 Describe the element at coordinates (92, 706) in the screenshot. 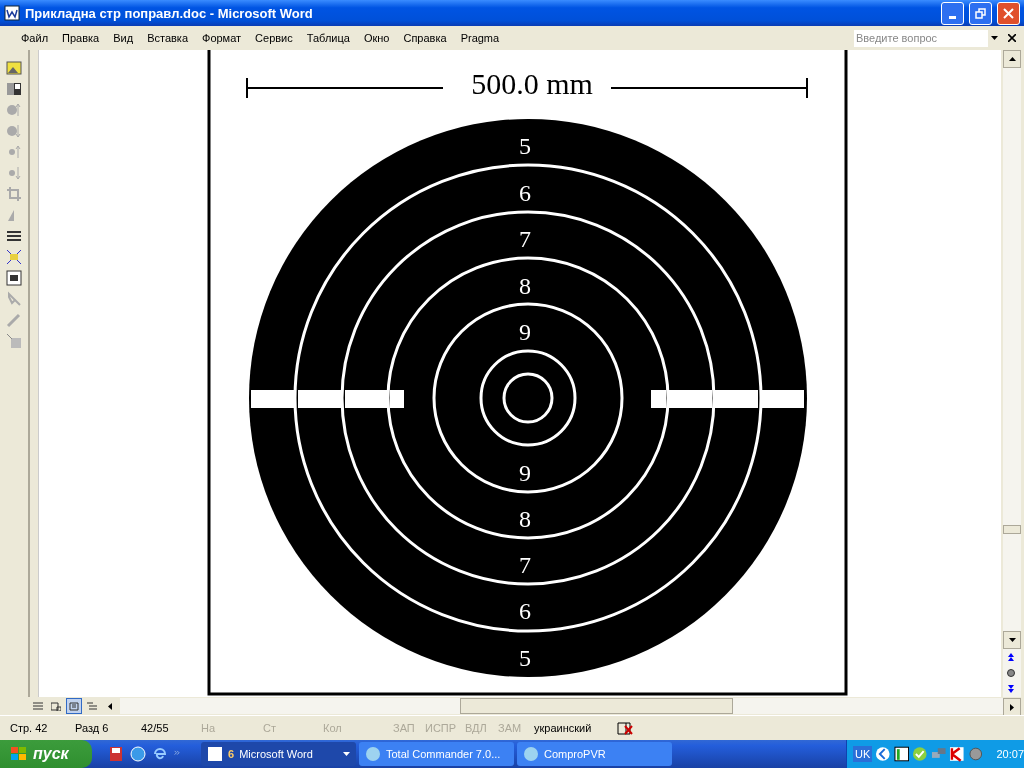

I see `outline-view-icon` at that location.